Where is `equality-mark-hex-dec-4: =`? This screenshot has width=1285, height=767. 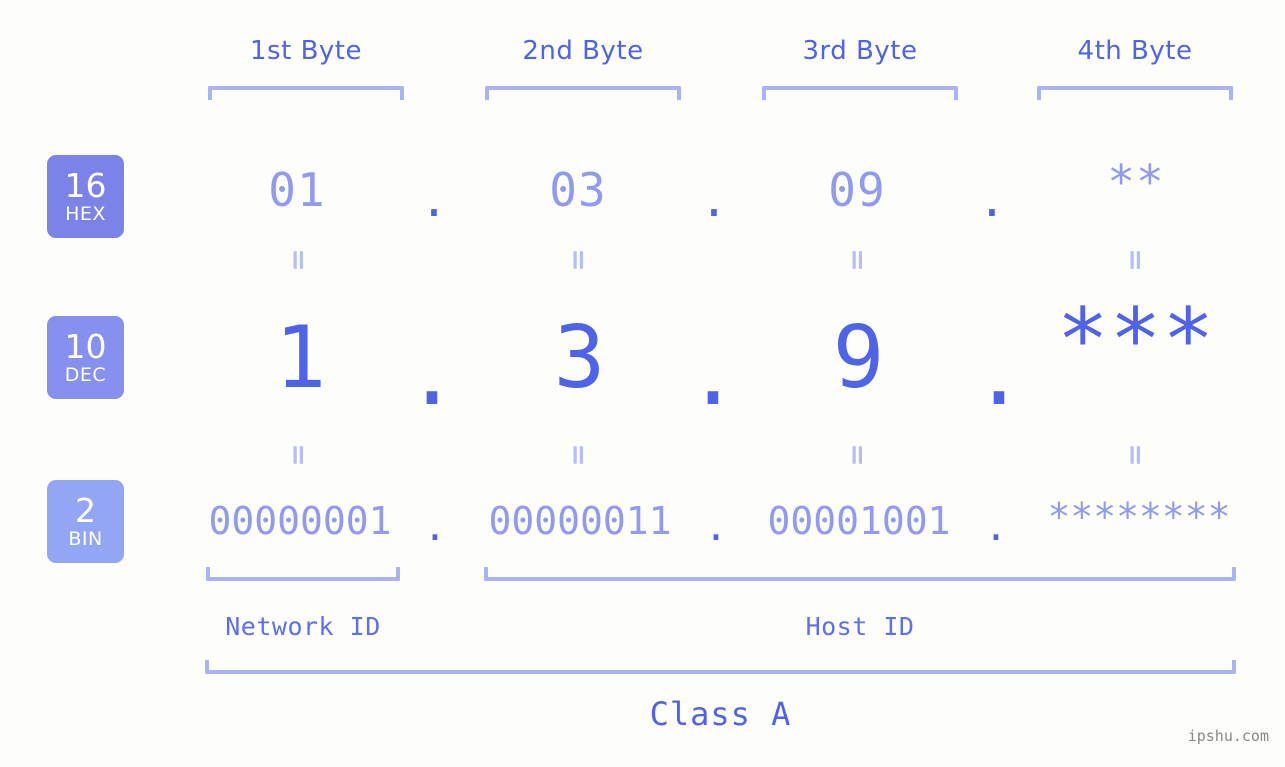 equality-mark-hex-dec-4: = is located at coordinates (1136, 261).